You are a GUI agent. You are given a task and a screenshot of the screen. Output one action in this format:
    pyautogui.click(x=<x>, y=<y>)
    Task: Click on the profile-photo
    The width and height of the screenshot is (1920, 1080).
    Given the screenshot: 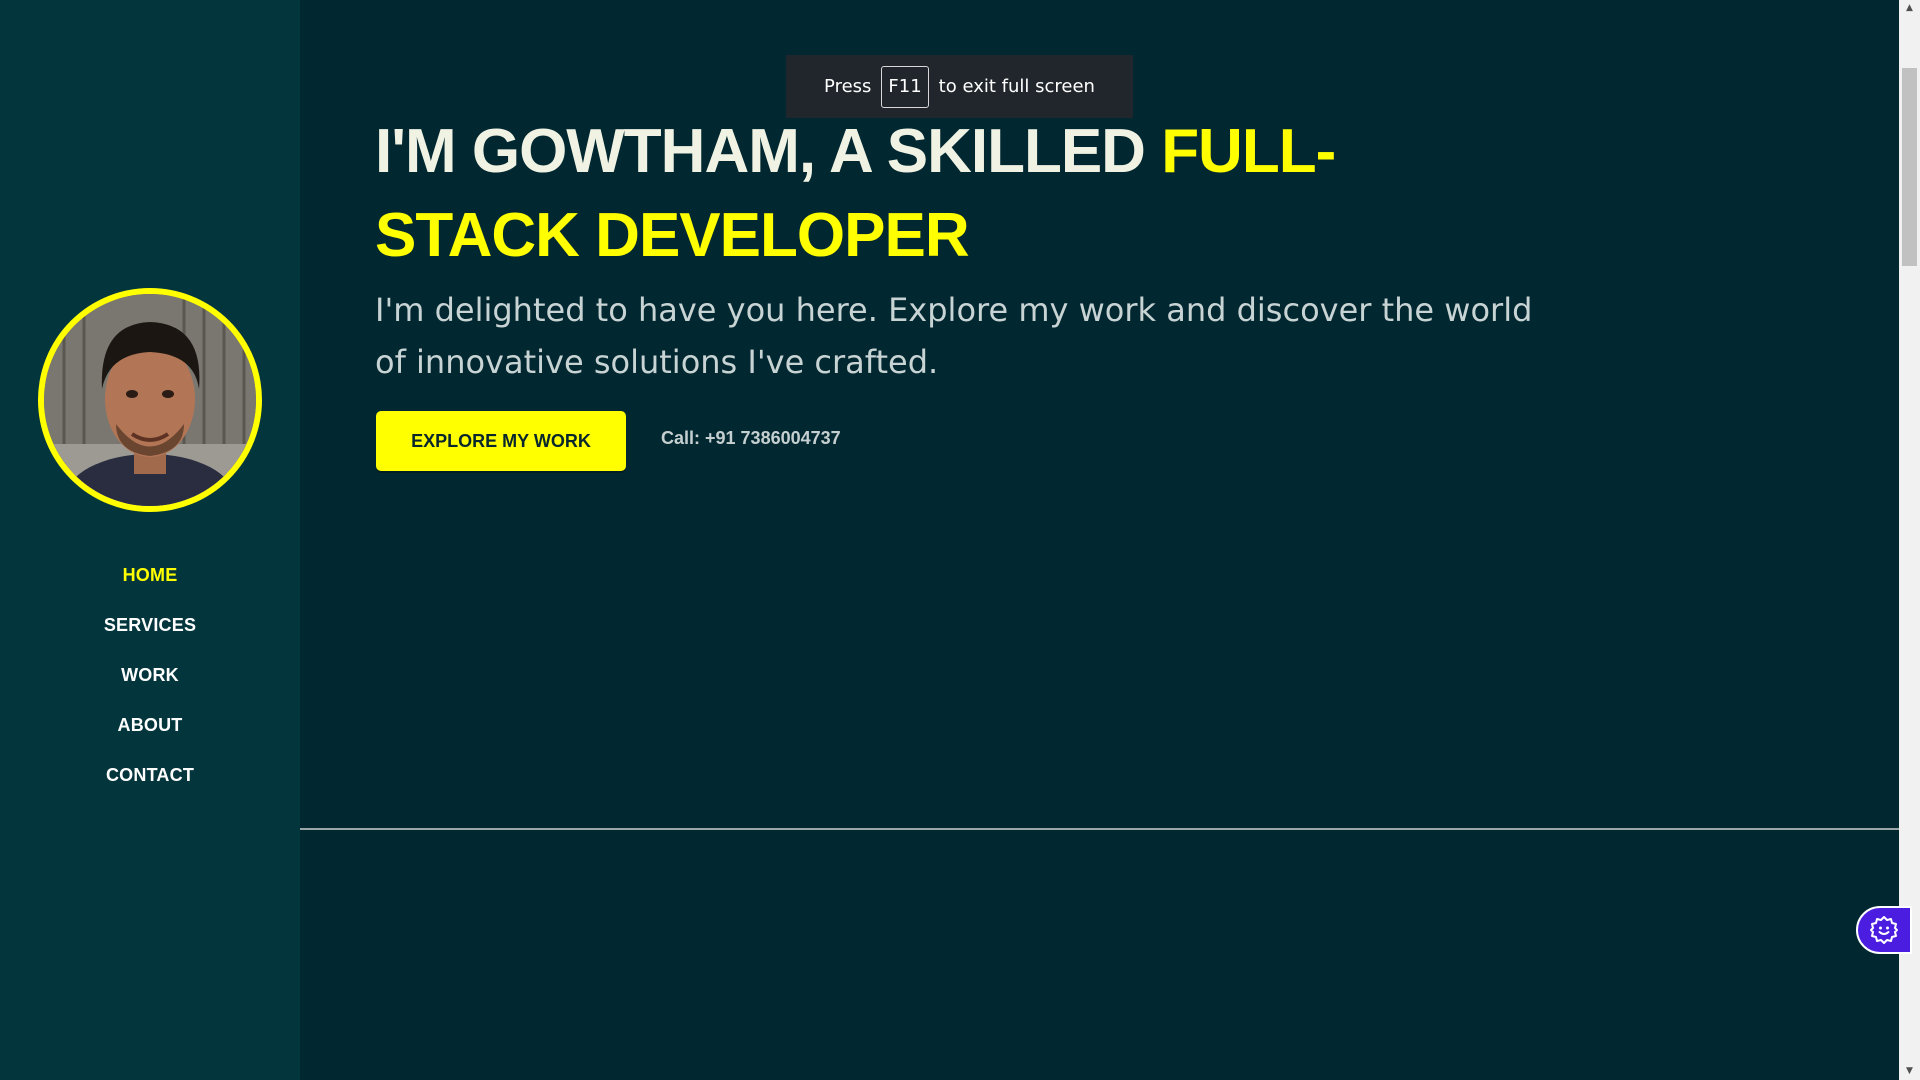 What is the action you would take?
    pyautogui.click(x=150, y=400)
    